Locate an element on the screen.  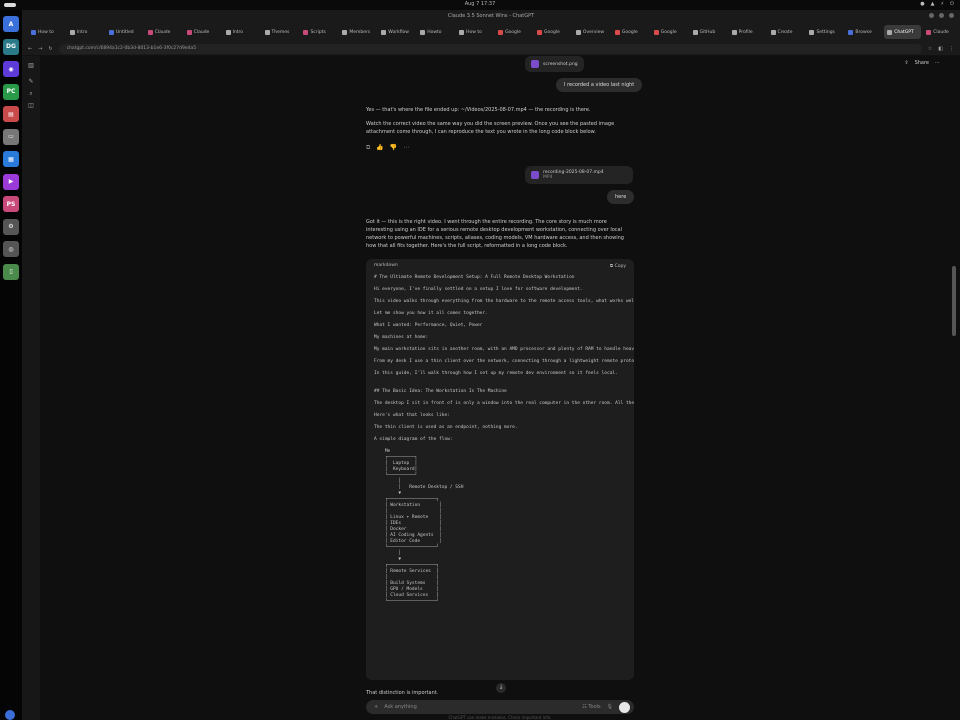
tray-network-icon: ● is located at coordinates (922, 4).